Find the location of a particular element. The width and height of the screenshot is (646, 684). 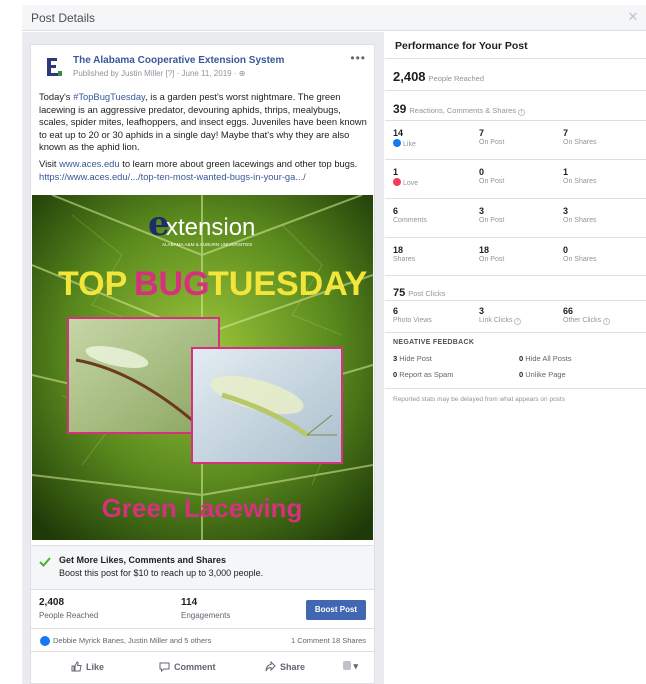

share-label: Share is located at coordinates (293, 667).